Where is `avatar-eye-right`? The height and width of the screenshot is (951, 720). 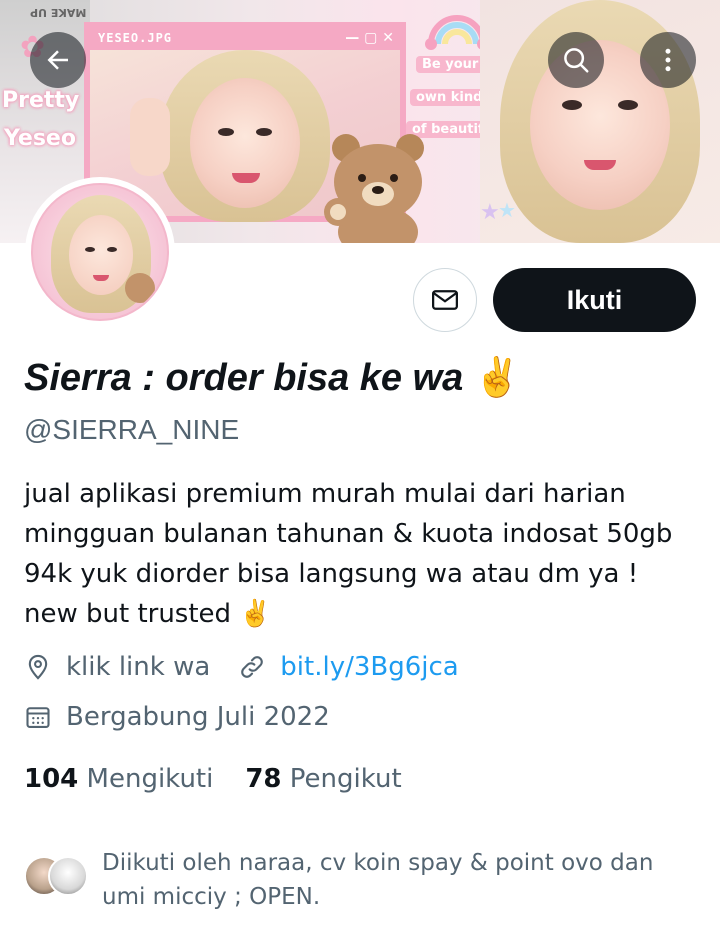
avatar-eye-right is located at coordinates (112, 249).